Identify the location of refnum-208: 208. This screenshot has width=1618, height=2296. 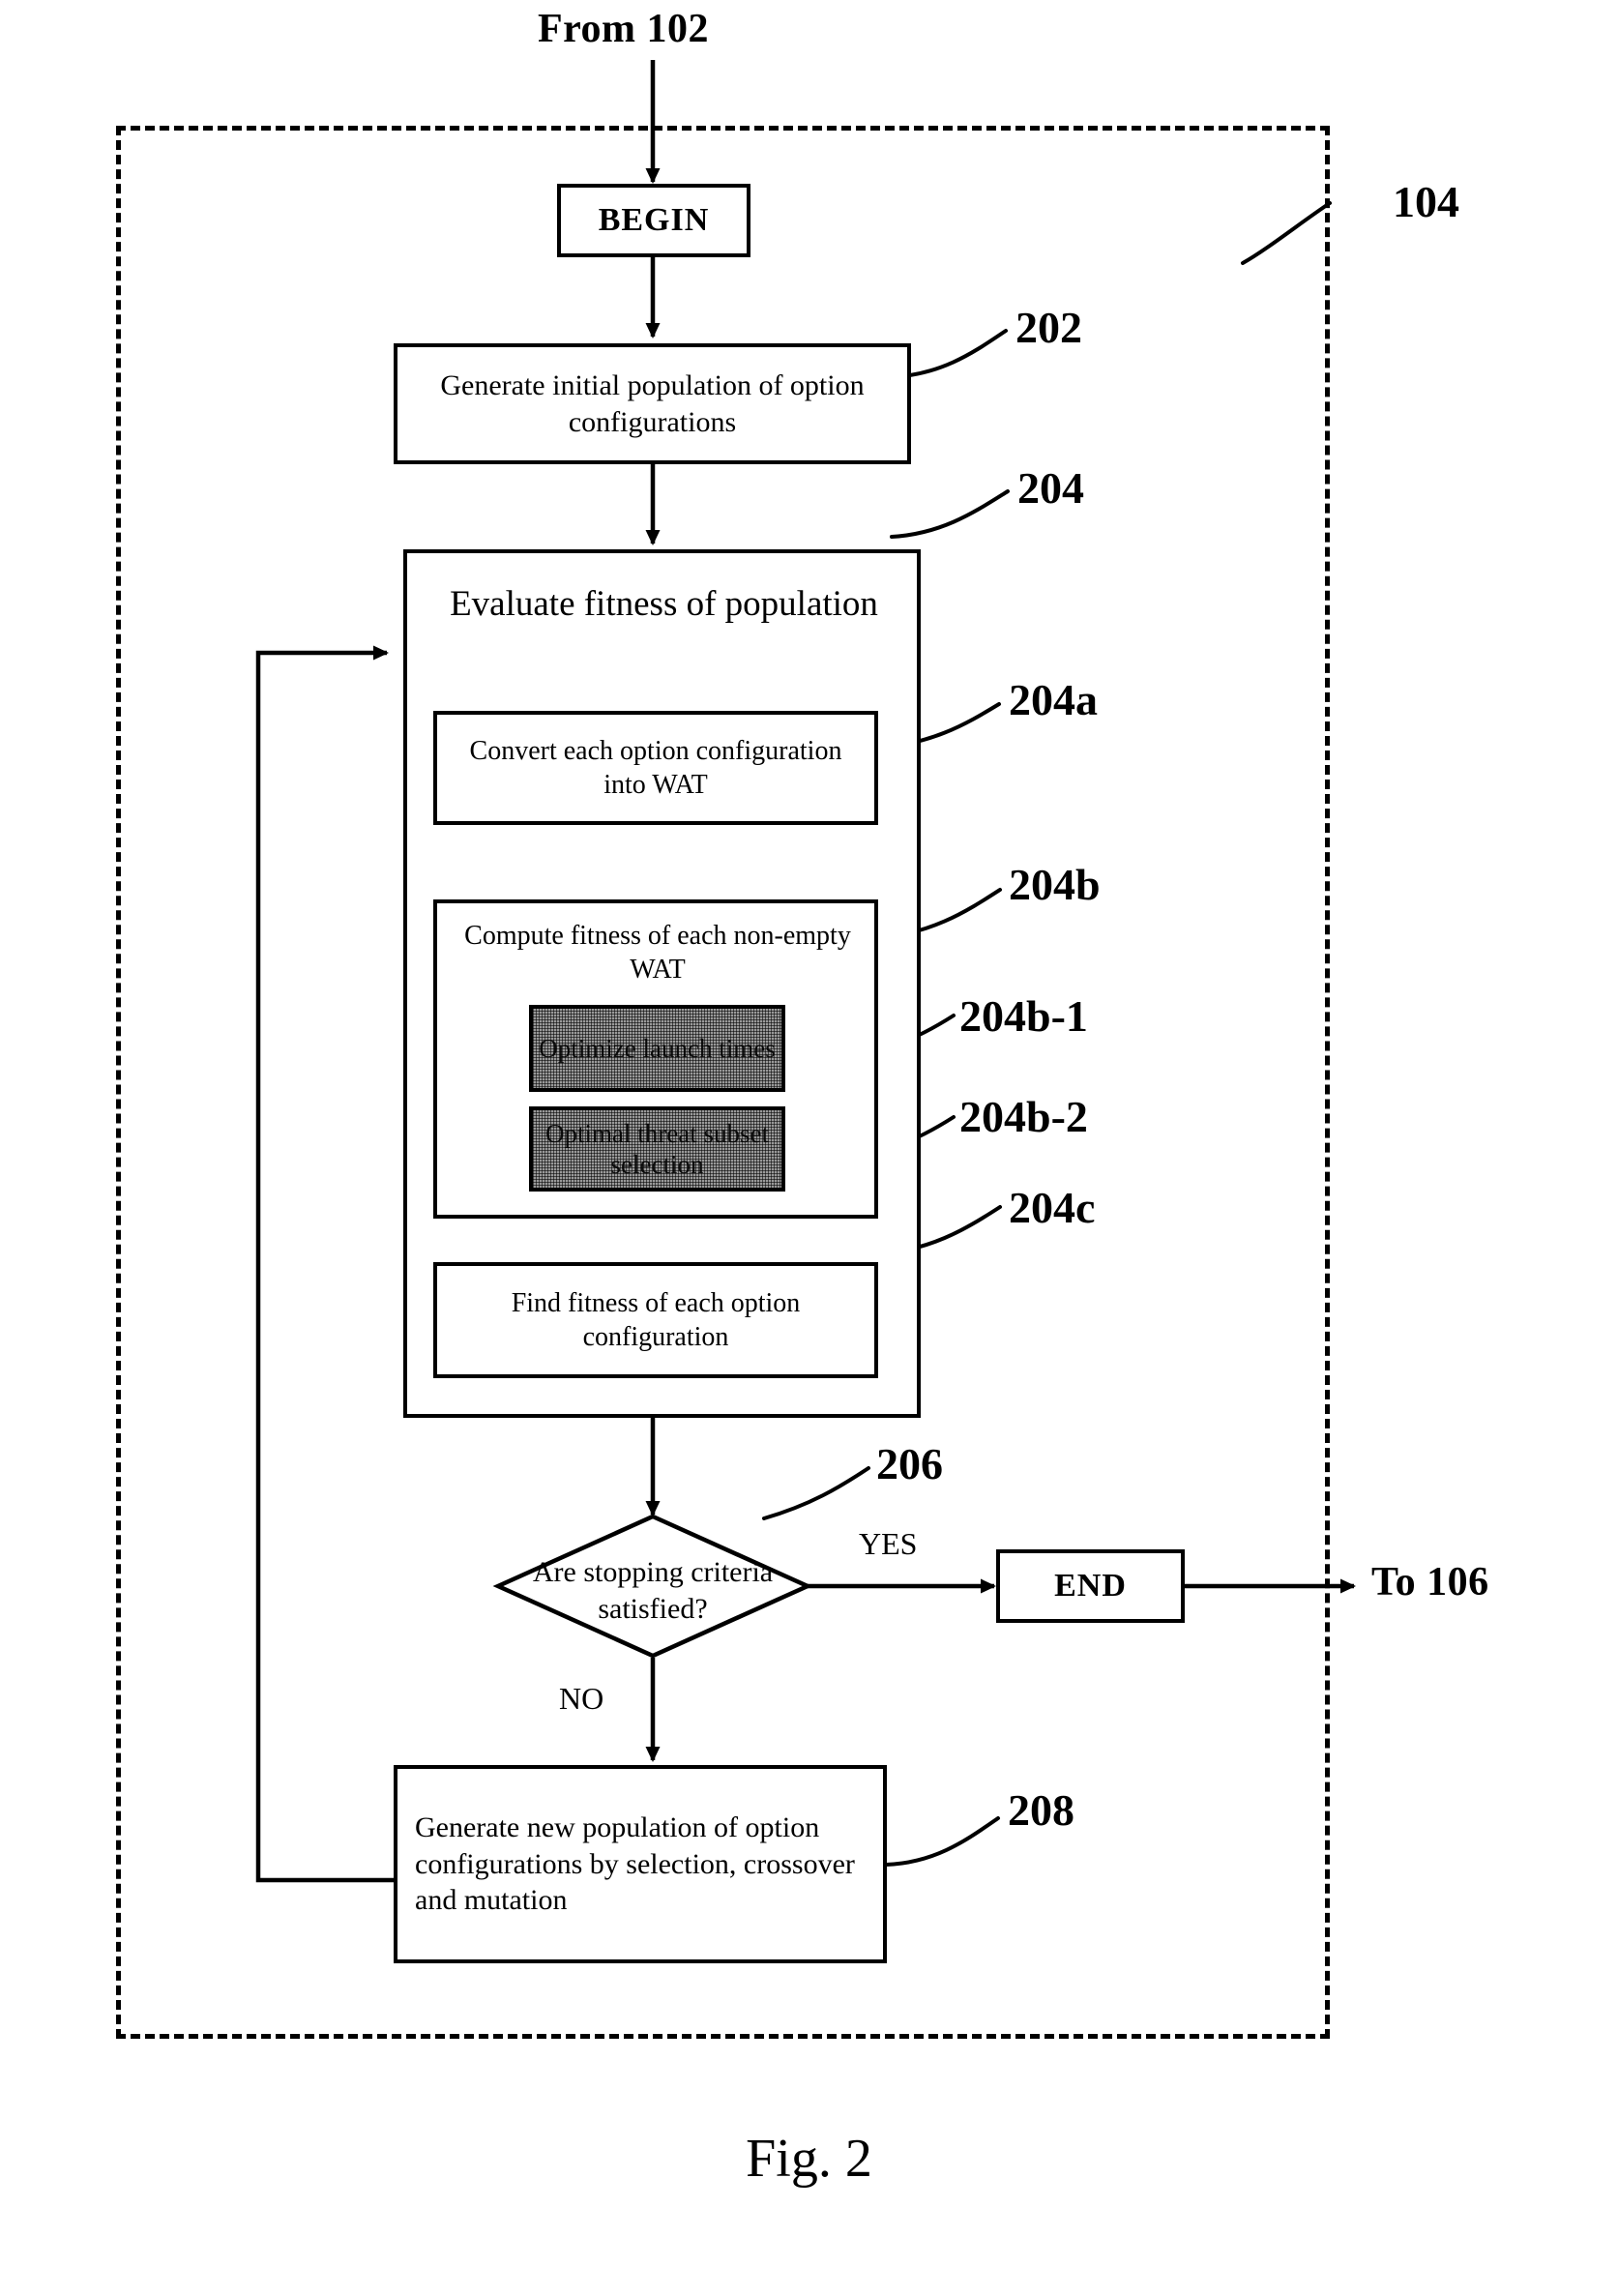
(1041, 1810).